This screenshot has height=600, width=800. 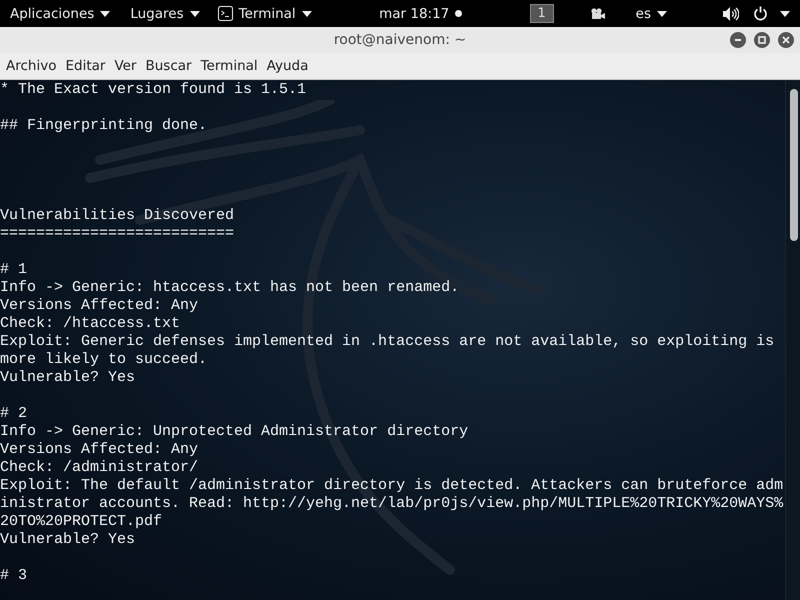 What do you see at coordinates (265, 14) in the screenshot?
I see `top-bar-menu: Terminal` at bounding box center [265, 14].